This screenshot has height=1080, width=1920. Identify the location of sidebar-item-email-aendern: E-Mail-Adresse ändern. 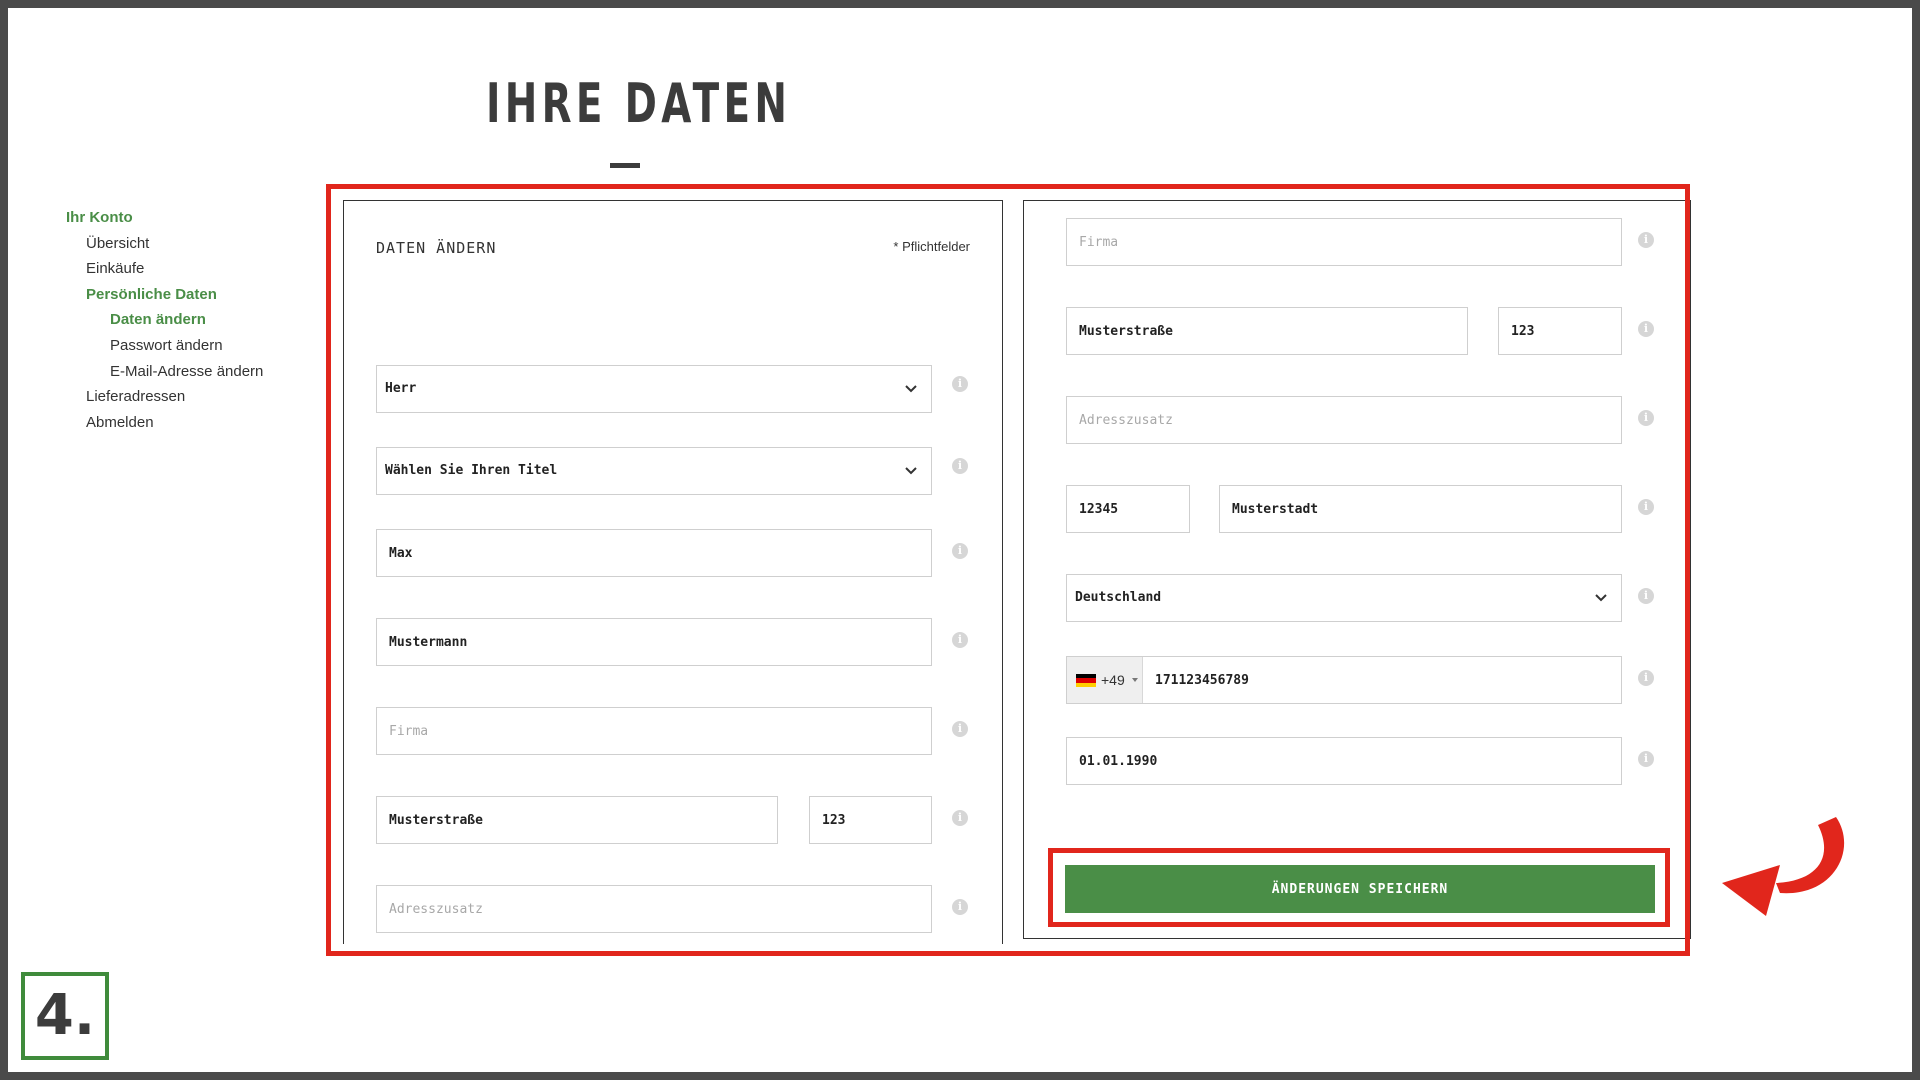
(164, 372).